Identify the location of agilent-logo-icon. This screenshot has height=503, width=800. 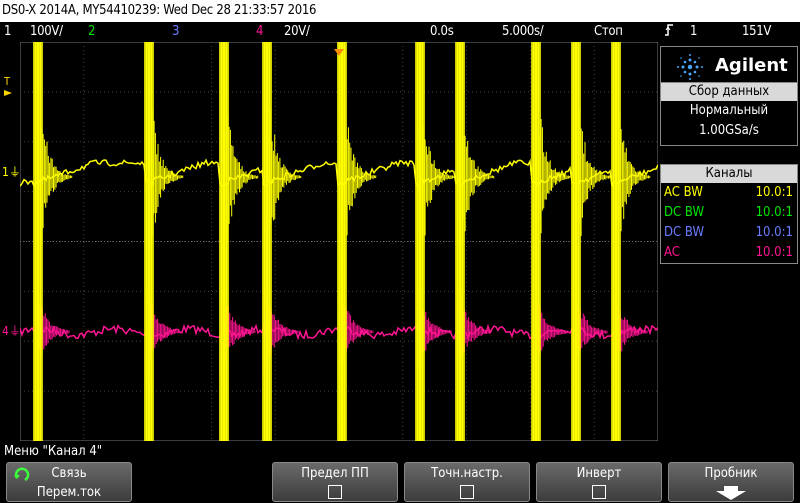
(690, 67).